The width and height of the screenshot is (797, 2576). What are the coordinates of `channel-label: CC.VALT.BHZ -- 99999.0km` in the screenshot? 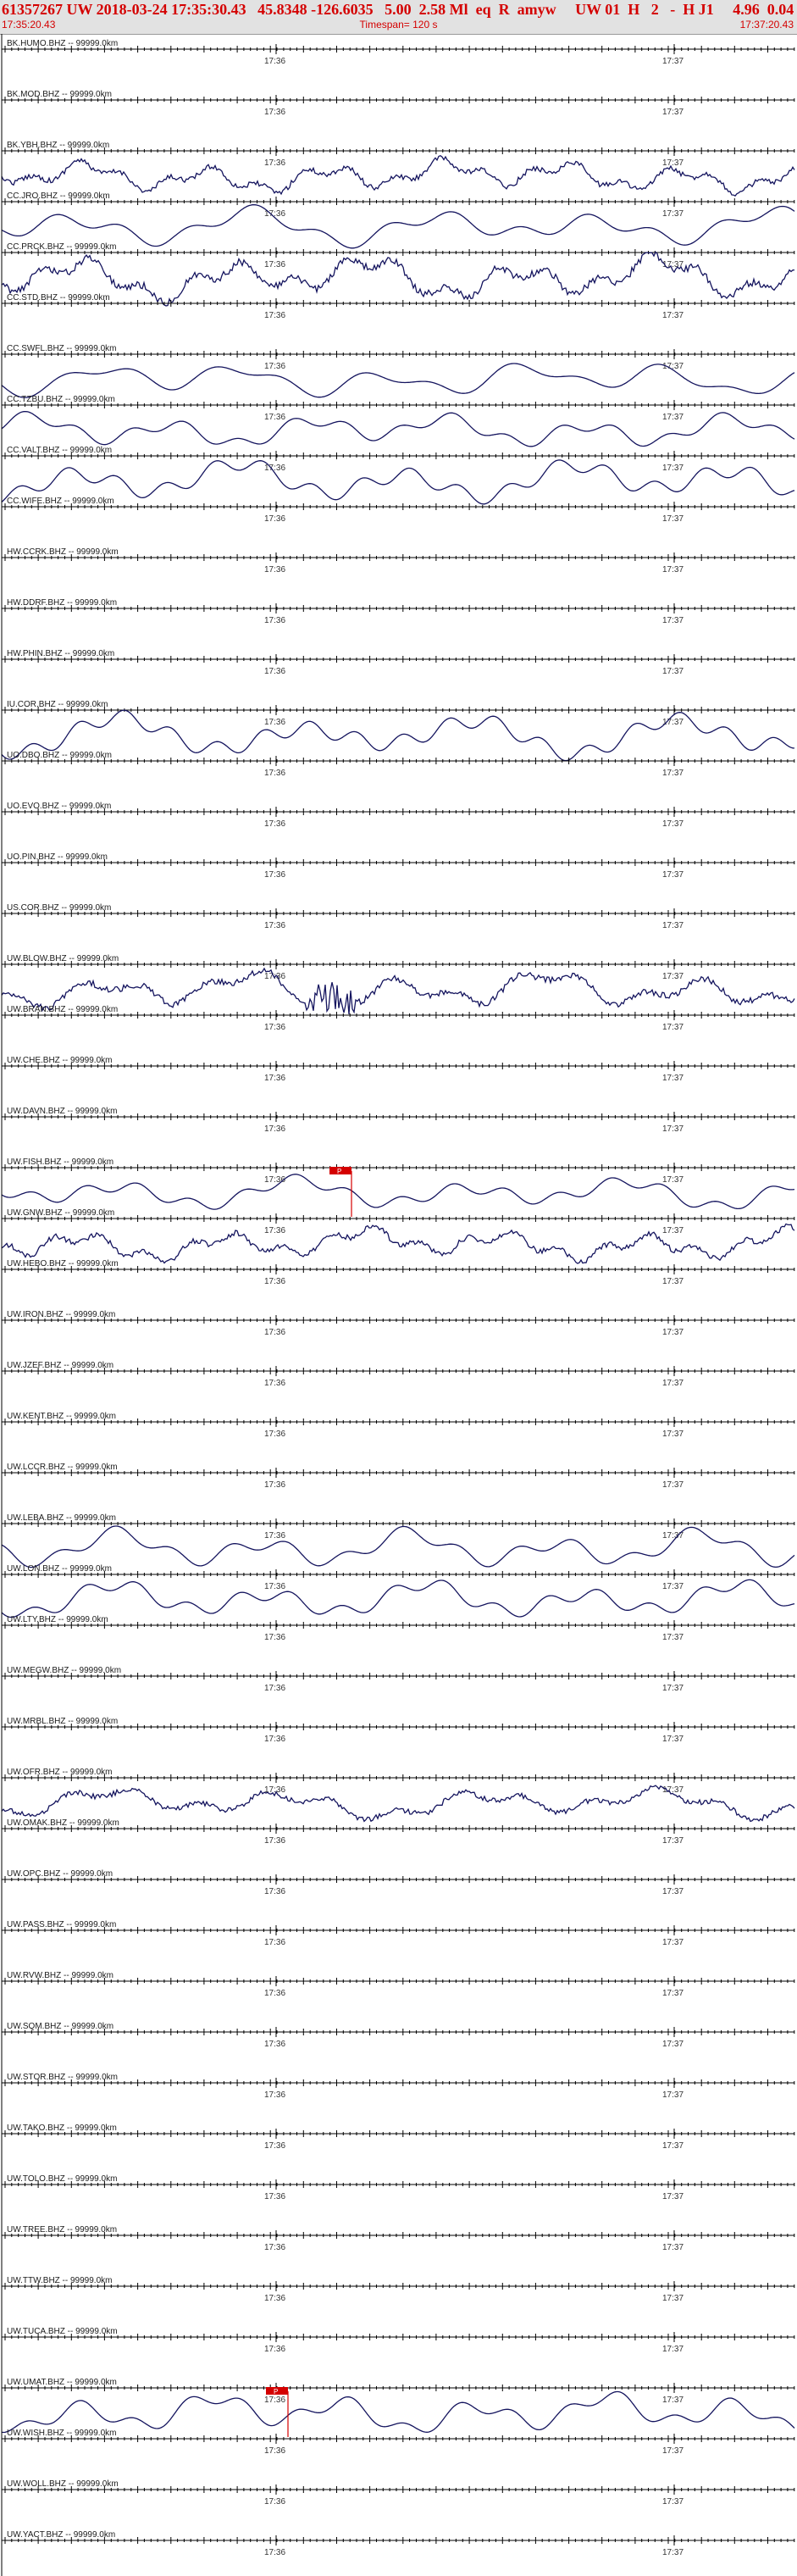 It's located at (59, 450).